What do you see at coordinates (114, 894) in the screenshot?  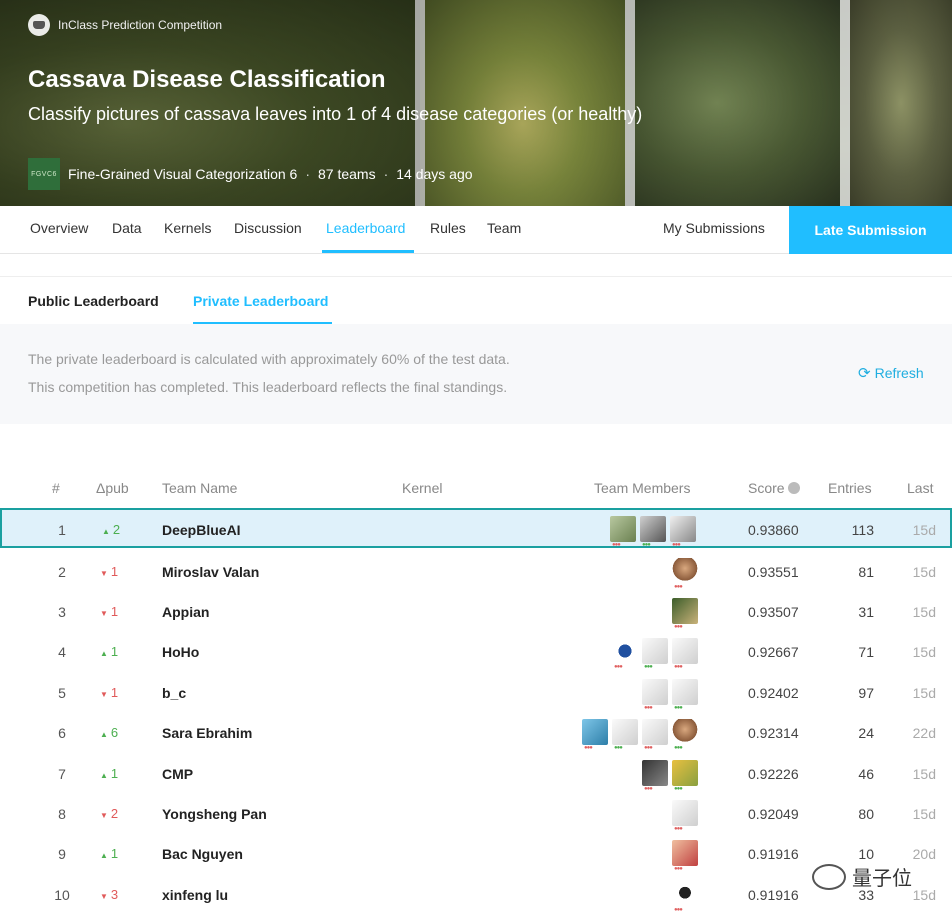 I see `rank-change-value: 3` at bounding box center [114, 894].